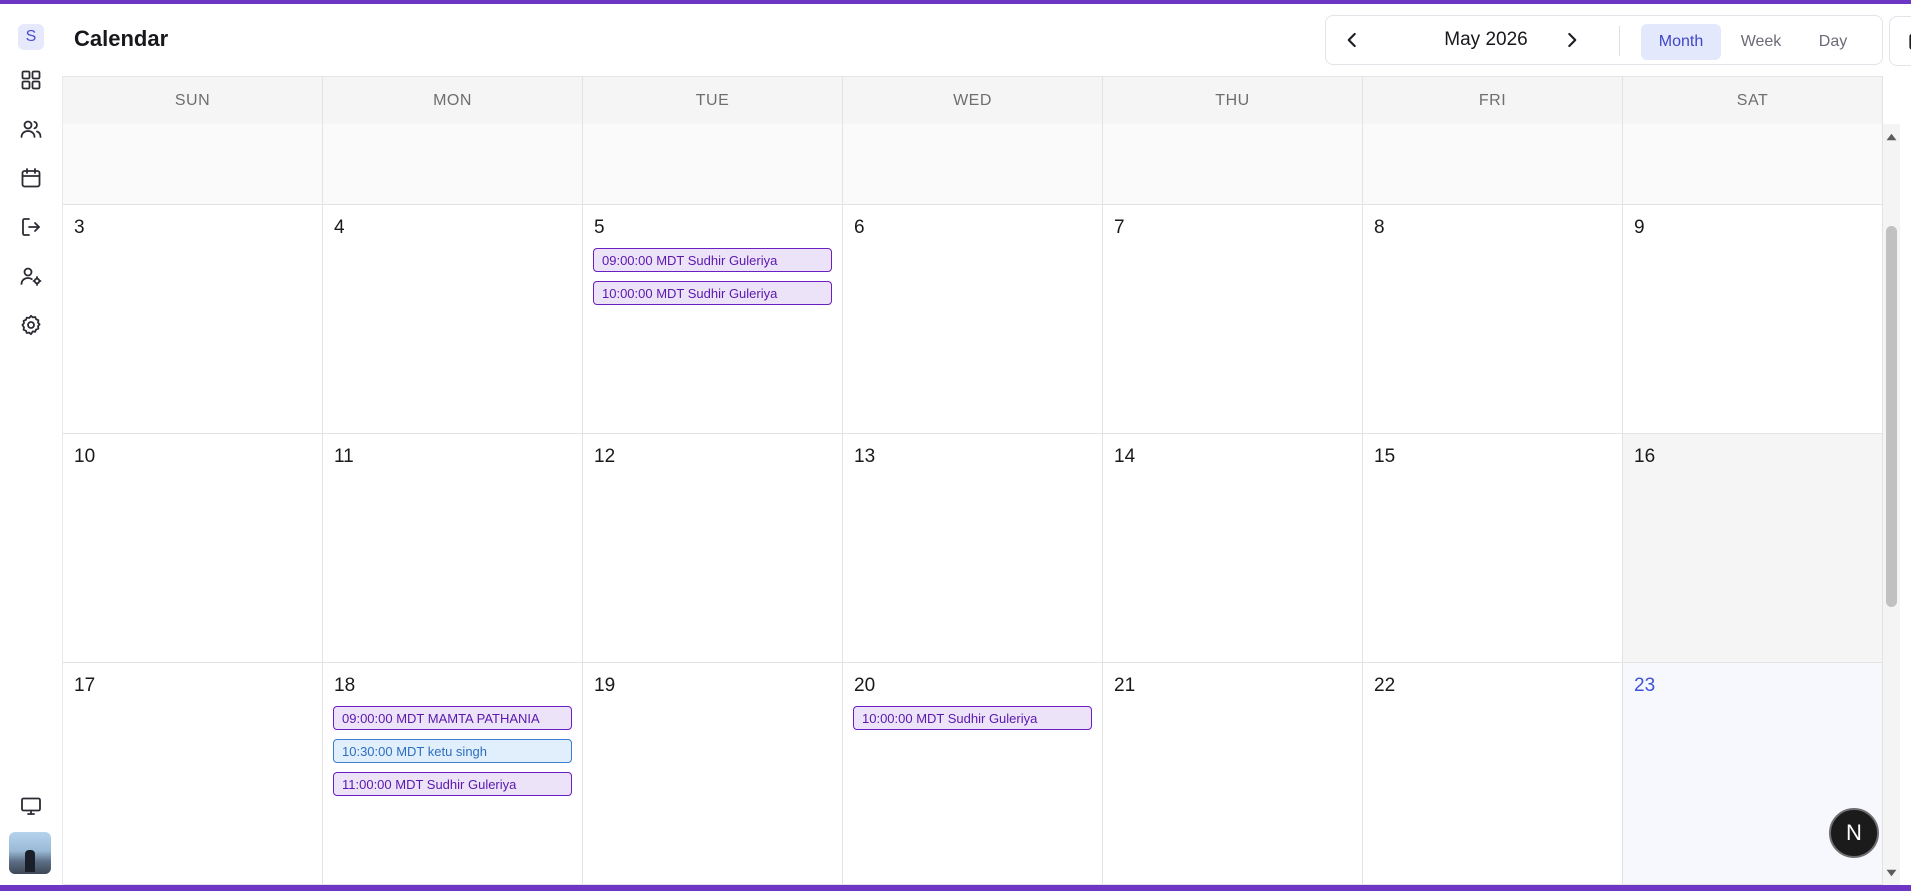 This screenshot has height=891, width=1911. What do you see at coordinates (31, 276) in the screenshot?
I see `user-settings-icon` at bounding box center [31, 276].